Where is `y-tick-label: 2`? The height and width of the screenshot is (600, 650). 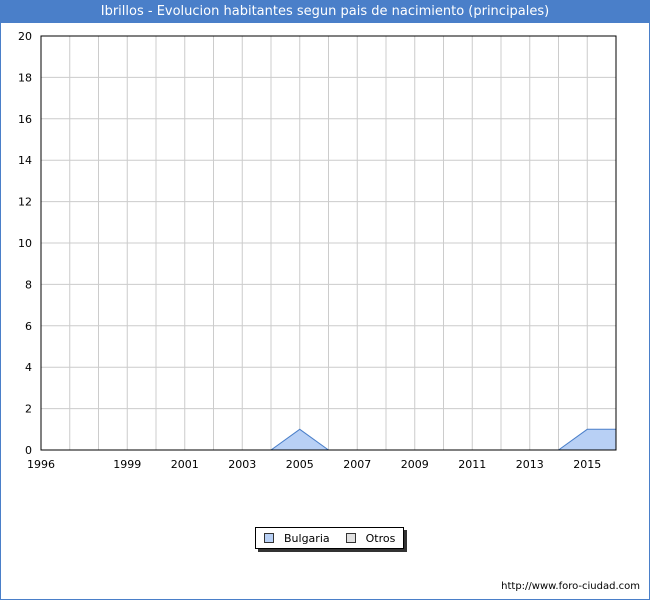
y-tick-label: 2 is located at coordinates (28, 409).